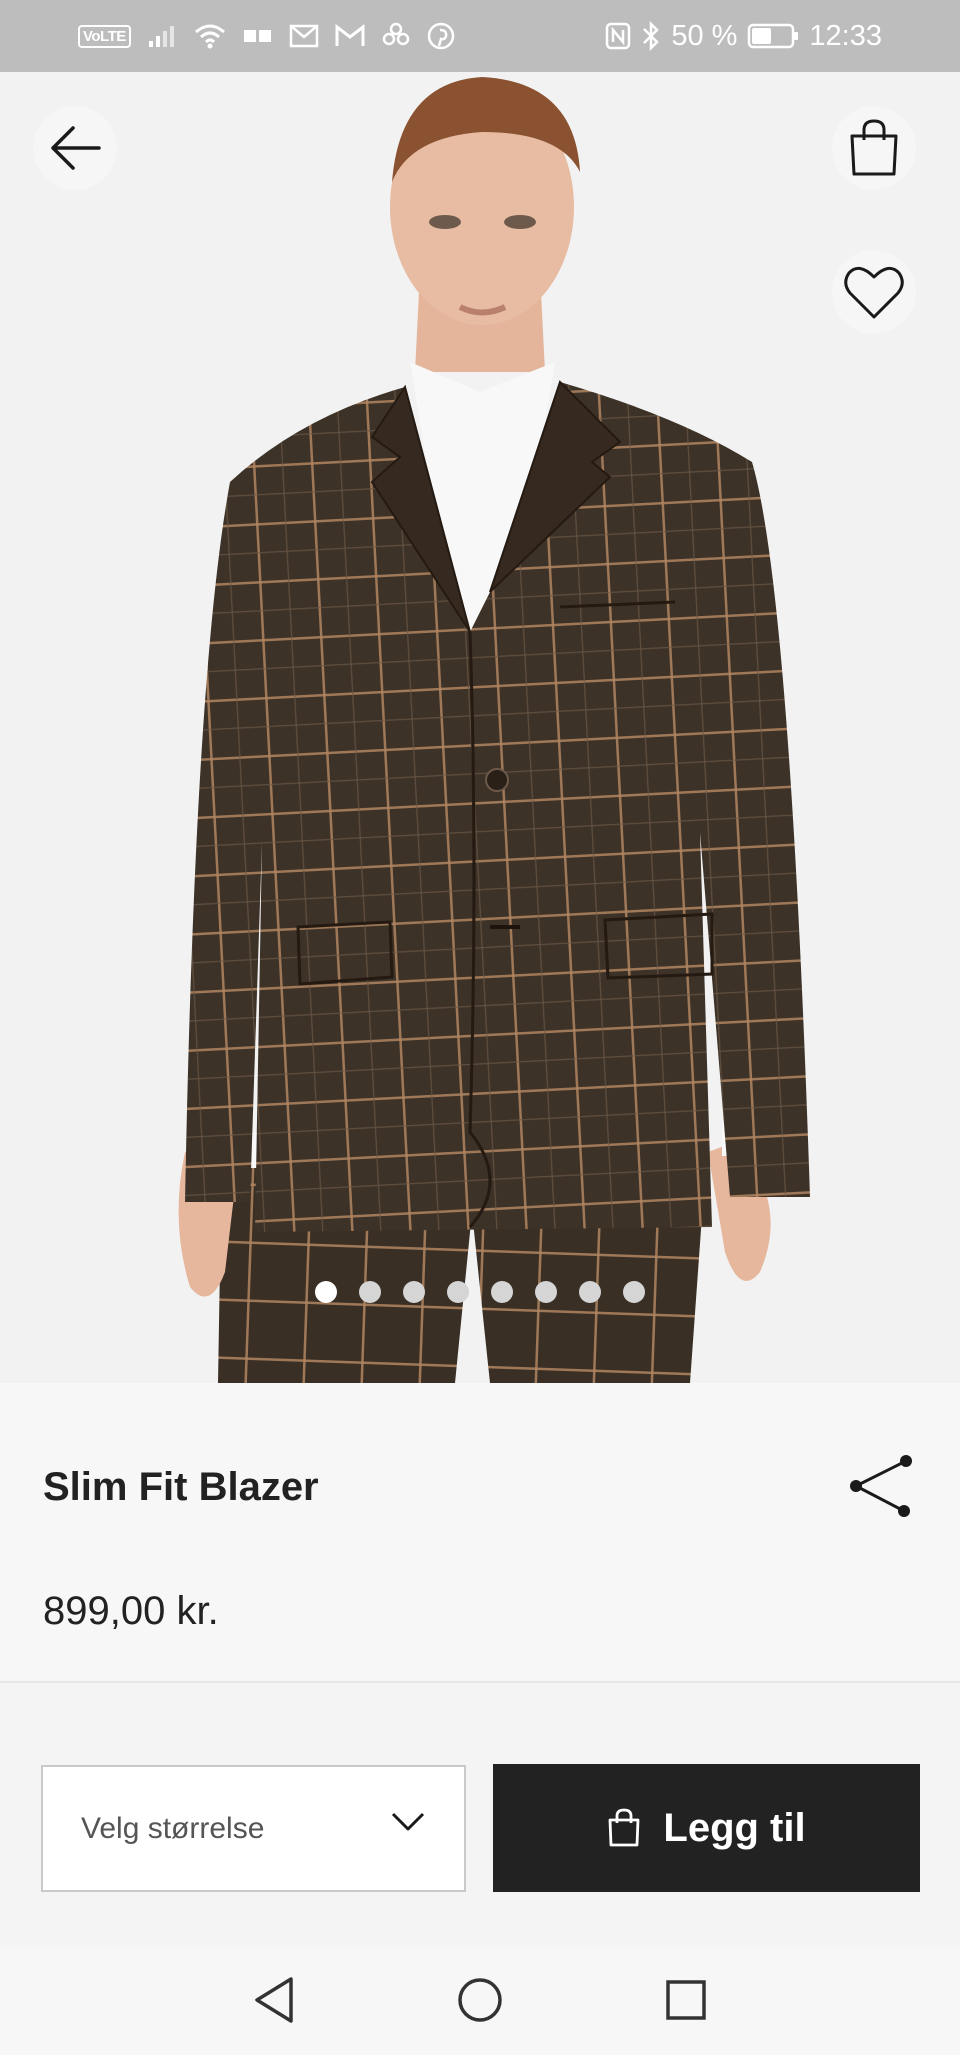  What do you see at coordinates (773, 36) in the screenshot?
I see `battery-icon` at bounding box center [773, 36].